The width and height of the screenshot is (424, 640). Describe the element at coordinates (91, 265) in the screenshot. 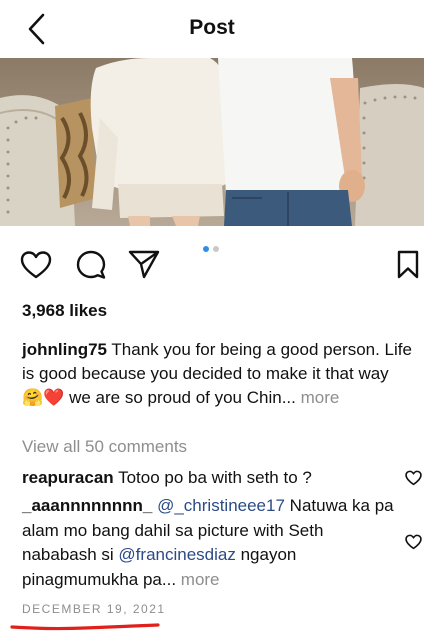

I see `comment-icon` at that location.